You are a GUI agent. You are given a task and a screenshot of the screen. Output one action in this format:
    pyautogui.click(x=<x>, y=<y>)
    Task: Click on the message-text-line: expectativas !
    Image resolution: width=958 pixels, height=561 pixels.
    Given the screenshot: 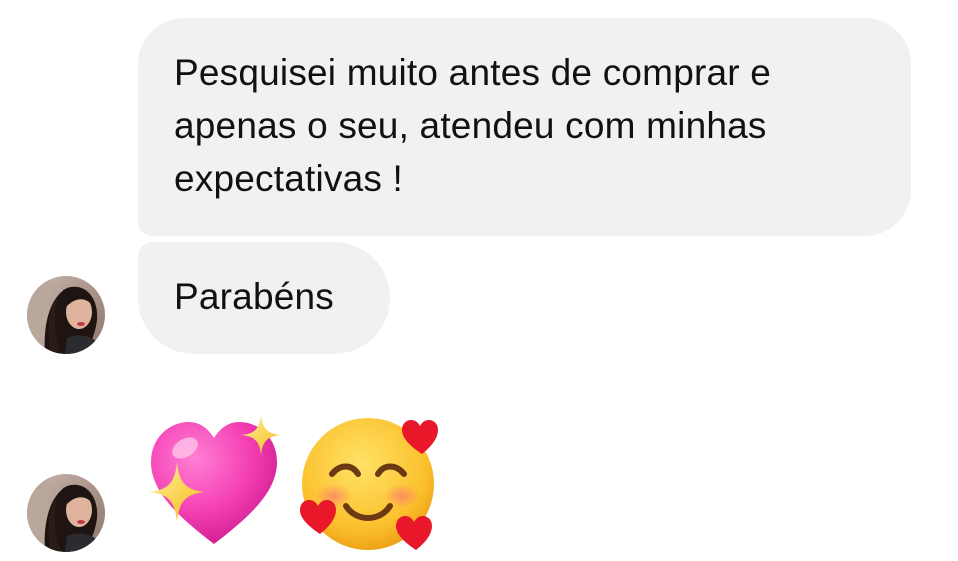 What is the action you would take?
    pyautogui.click(x=289, y=178)
    